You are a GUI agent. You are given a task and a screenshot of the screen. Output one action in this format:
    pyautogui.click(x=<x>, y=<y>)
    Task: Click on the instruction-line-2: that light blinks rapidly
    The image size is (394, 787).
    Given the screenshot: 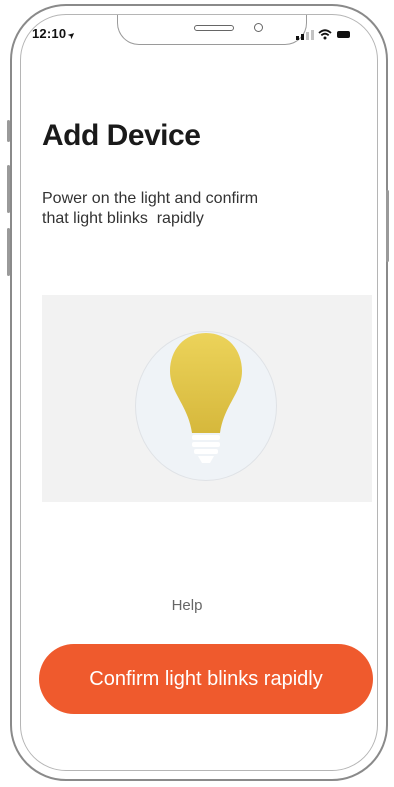 What is the action you would take?
    pyautogui.click(x=123, y=218)
    